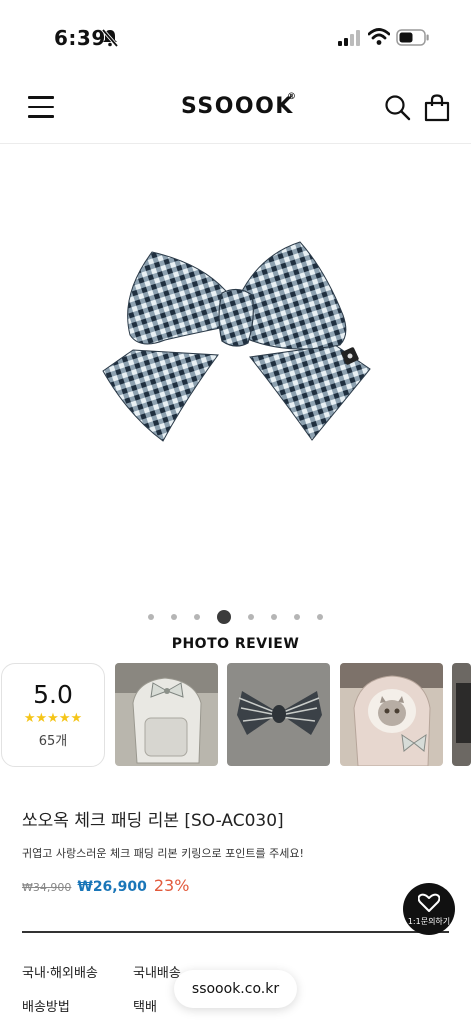  I want to click on battery-icon, so click(412, 37).